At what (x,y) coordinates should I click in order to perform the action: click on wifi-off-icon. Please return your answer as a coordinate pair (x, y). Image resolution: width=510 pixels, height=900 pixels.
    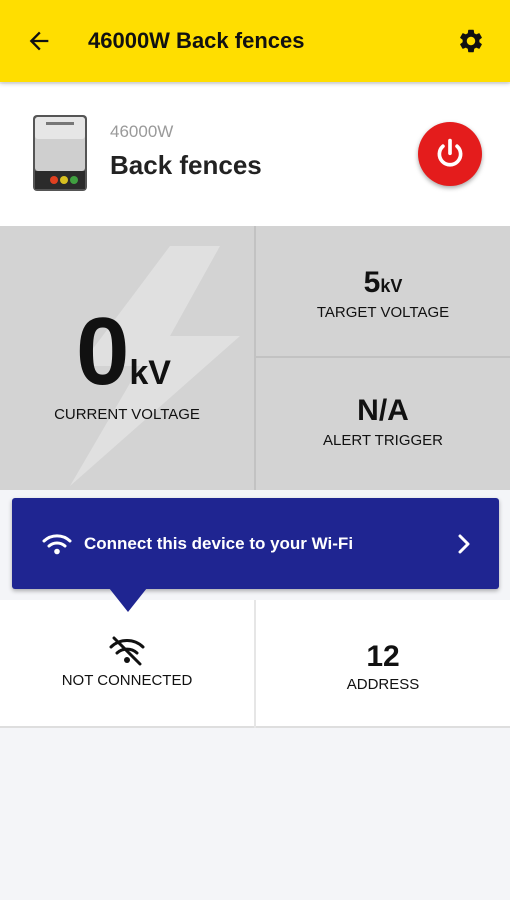
    Looking at the image, I should click on (127, 651).